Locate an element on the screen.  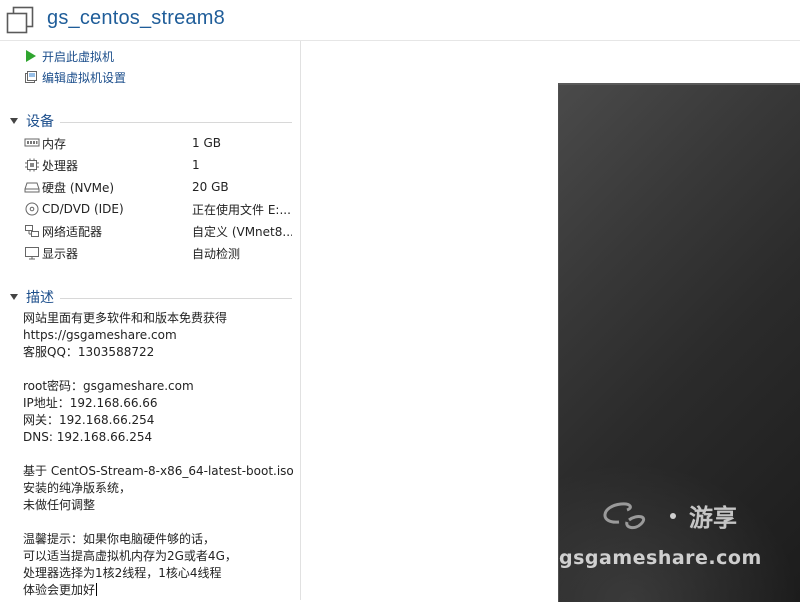
device-row-display: 显示器 自动检测 is located at coordinates (159, 253).